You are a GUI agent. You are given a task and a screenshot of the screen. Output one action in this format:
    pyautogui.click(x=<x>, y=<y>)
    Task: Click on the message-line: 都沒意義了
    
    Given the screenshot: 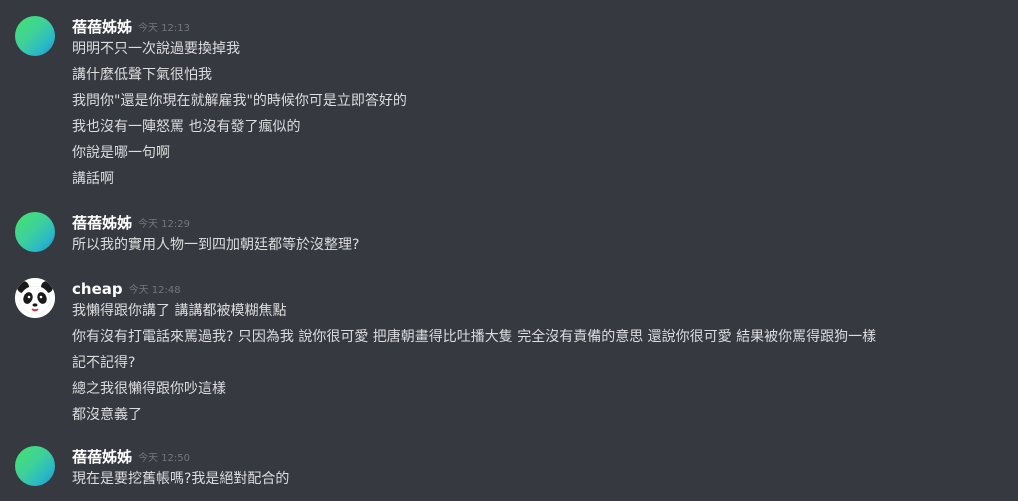 What is the action you would take?
    pyautogui.click(x=107, y=415)
    